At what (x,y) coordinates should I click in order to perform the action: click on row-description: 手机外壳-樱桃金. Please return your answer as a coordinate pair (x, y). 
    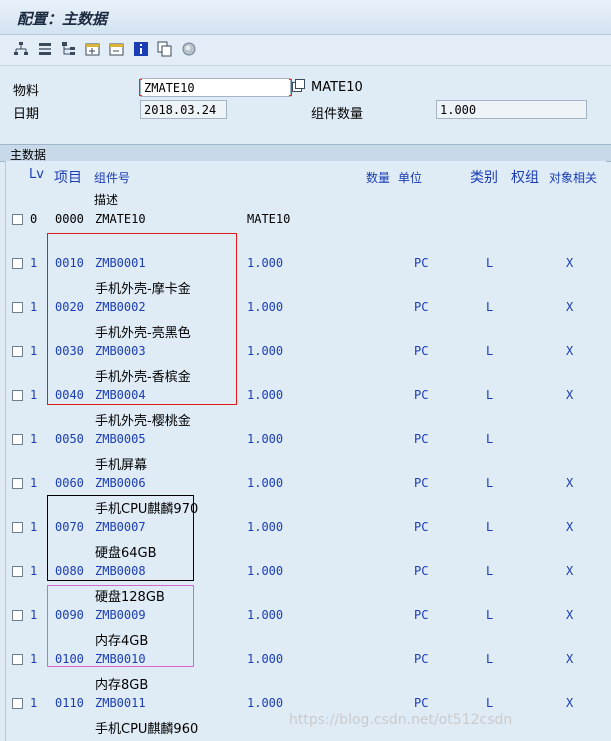
    Looking at the image, I should click on (143, 421).